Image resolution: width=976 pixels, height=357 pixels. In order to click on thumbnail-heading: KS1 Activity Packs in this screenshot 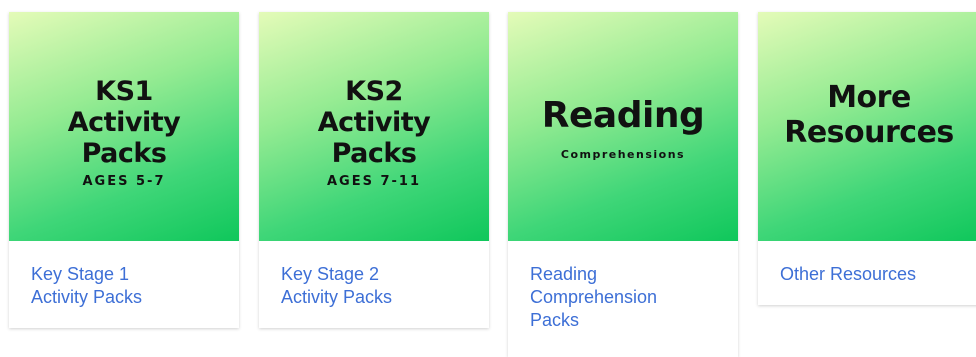, I will do `click(124, 122)`.